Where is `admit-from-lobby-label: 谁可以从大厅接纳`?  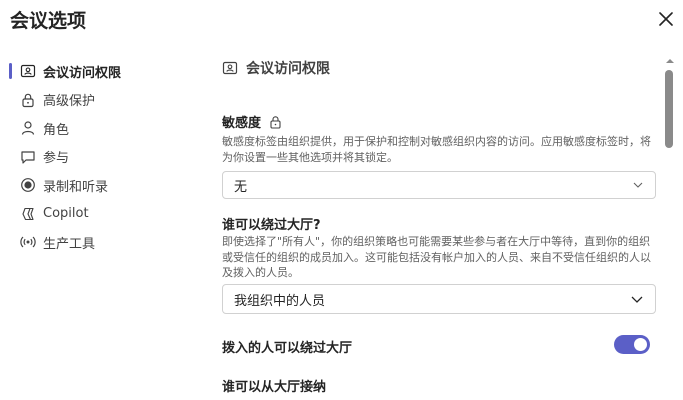
admit-from-lobby-label: 谁可以从大厅接纳 is located at coordinates (274, 387).